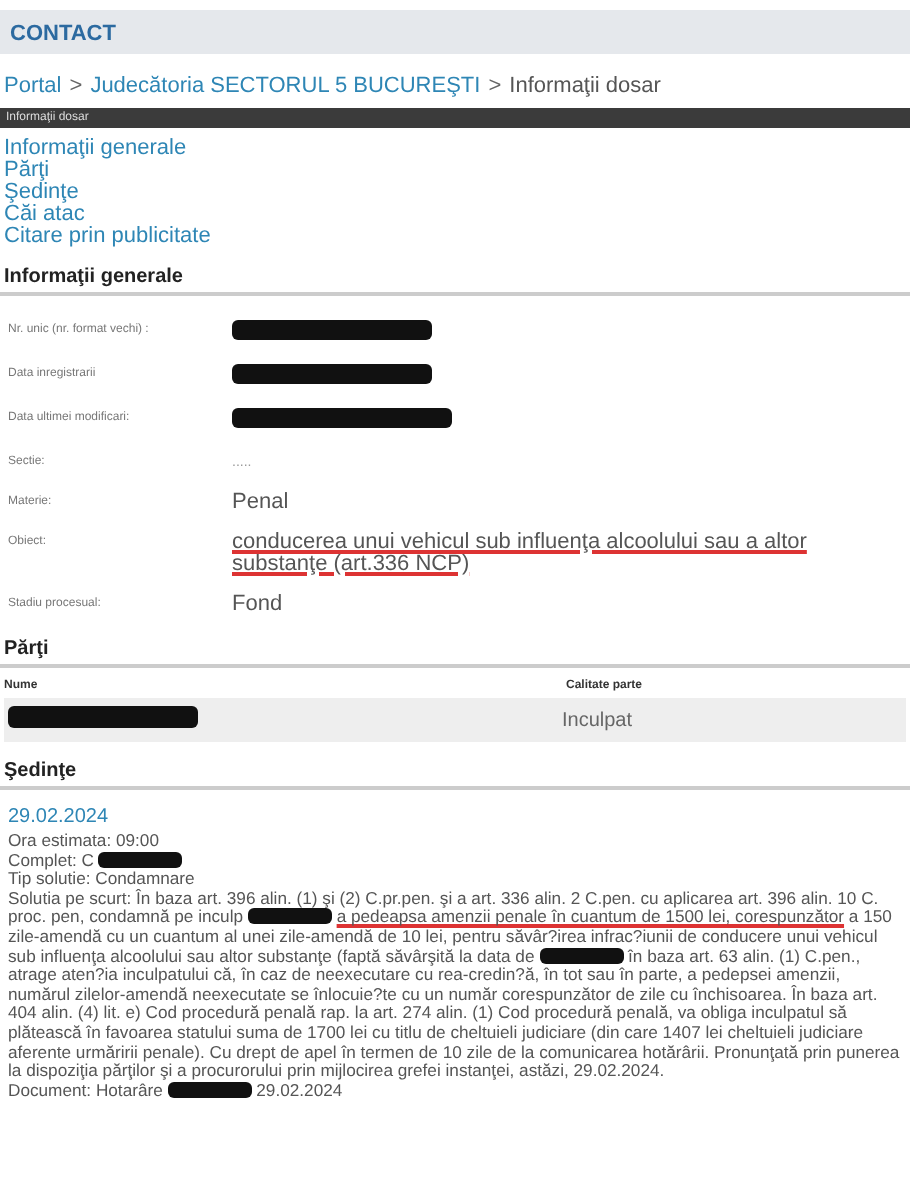  What do you see at coordinates (175, 1091) in the screenshot?
I see `hearing-text: Document: Hotarâre 29.02.2024` at bounding box center [175, 1091].